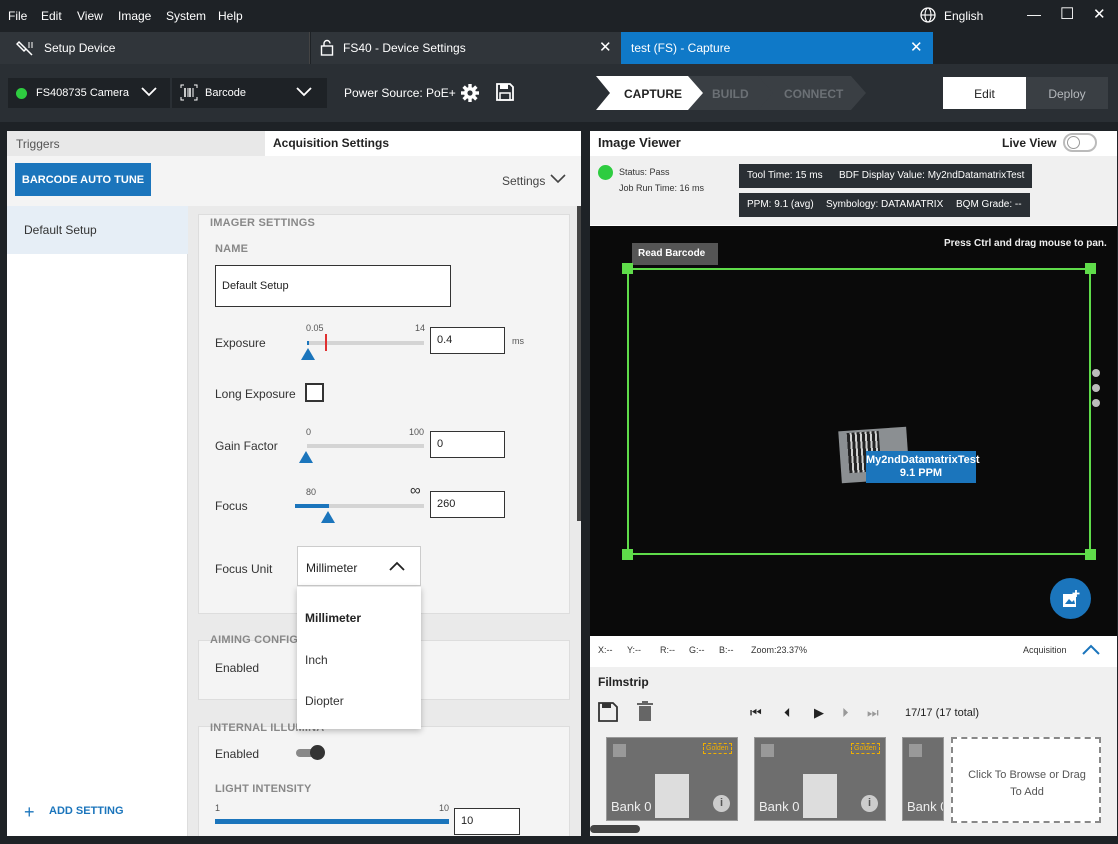 This screenshot has width=1118, height=844. Describe the element at coordinates (365, 446) in the screenshot. I see `gain-slider` at that location.